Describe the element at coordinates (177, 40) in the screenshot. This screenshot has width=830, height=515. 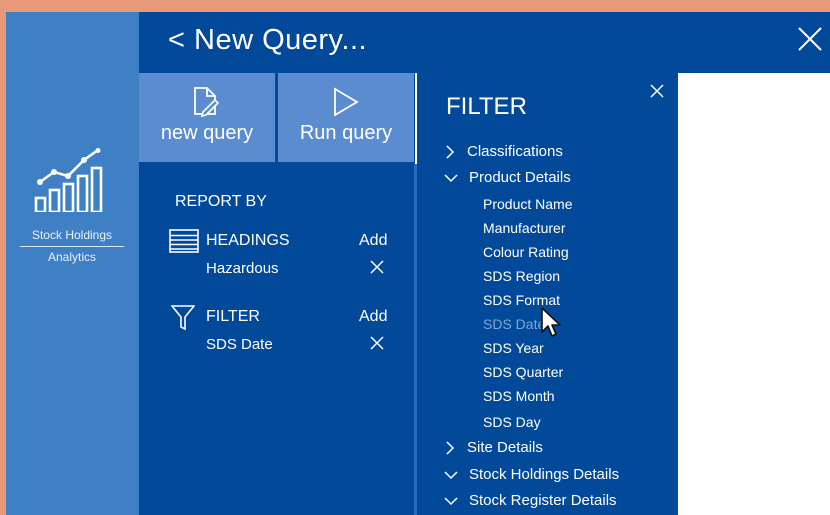
I see `chevron-left-icon: <` at that location.